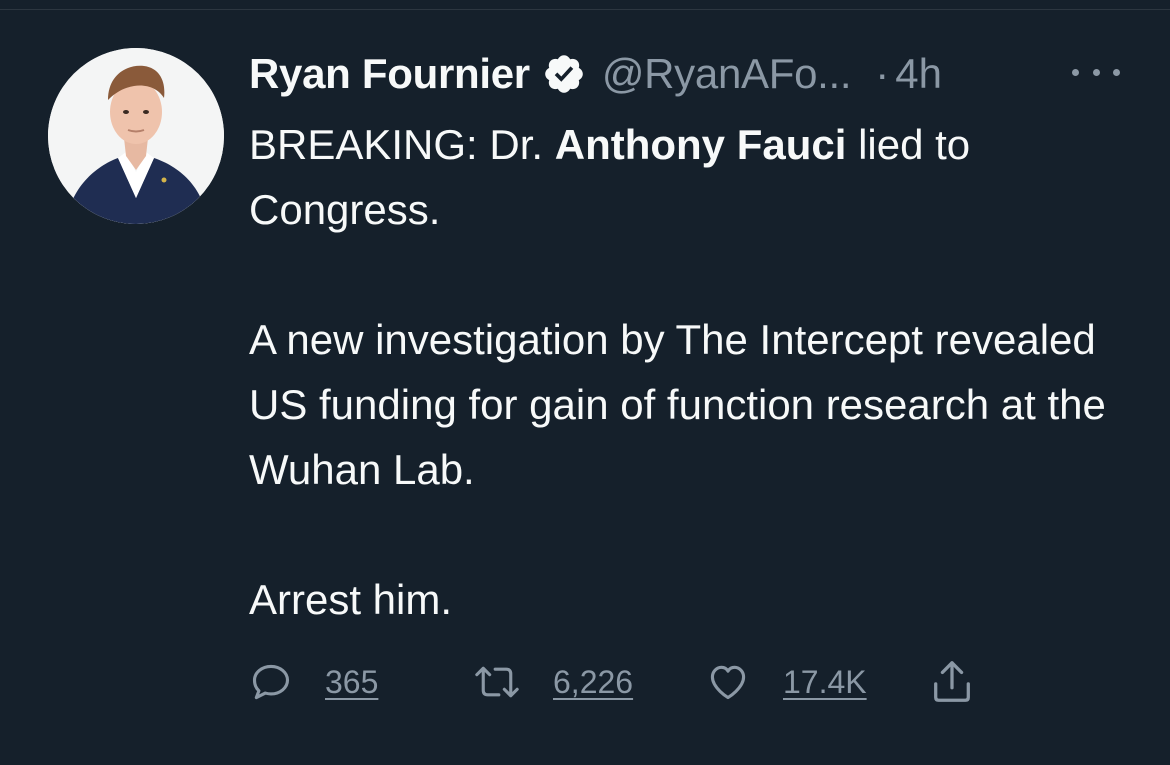 The height and width of the screenshot is (765, 1170). What do you see at coordinates (593, 682) in the screenshot?
I see `retweet-count: 6,226` at bounding box center [593, 682].